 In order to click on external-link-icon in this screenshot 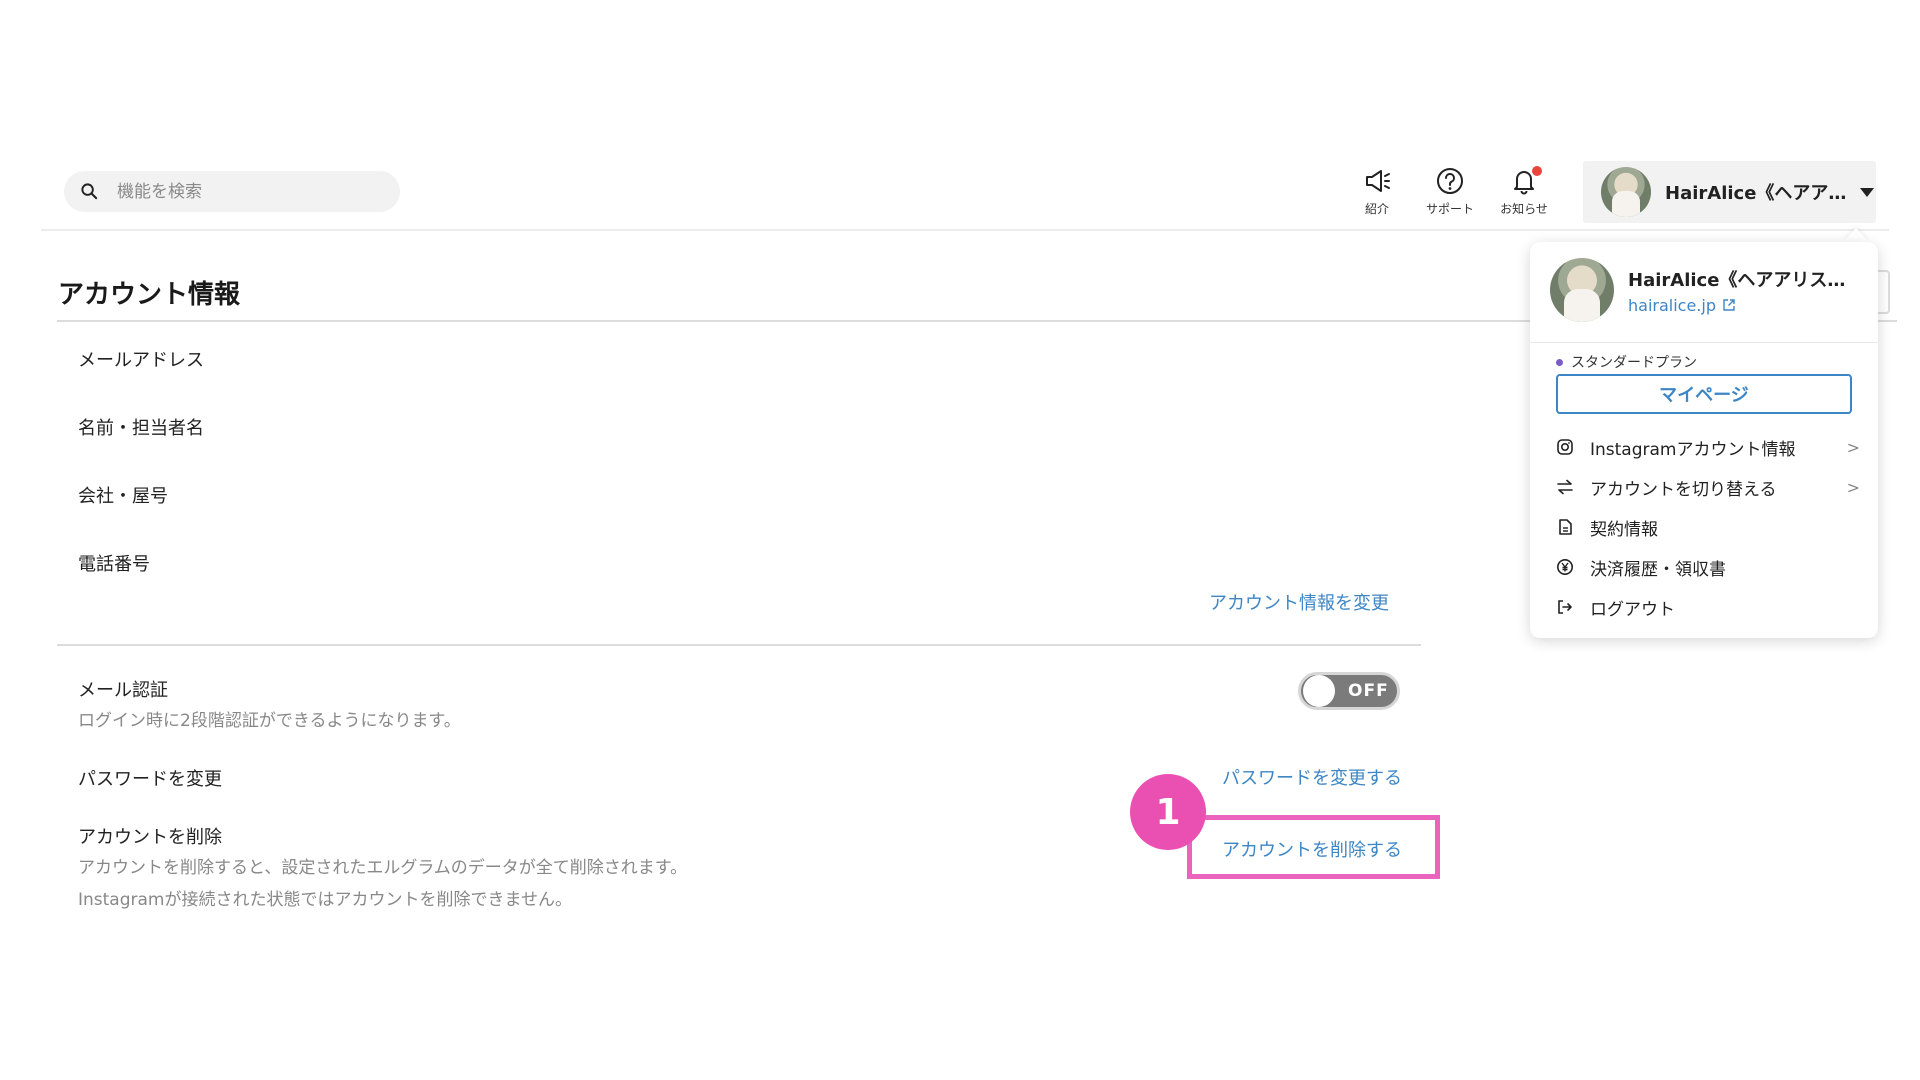, I will do `click(1729, 305)`.